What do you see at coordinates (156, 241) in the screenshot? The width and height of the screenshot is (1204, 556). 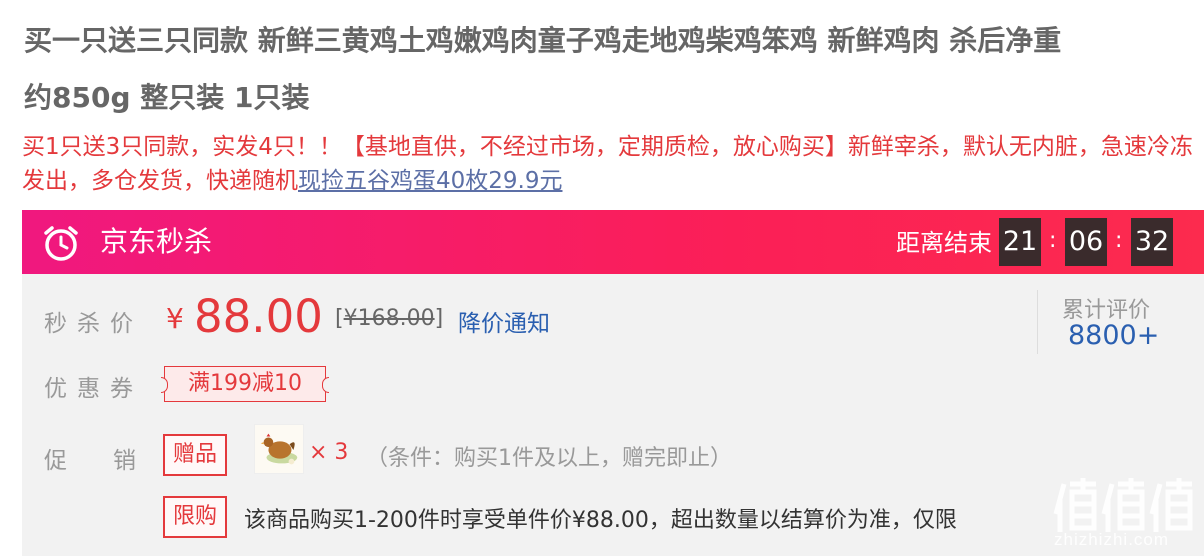 I see `seckill-title: 京东秒杀` at bounding box center [156, 241].